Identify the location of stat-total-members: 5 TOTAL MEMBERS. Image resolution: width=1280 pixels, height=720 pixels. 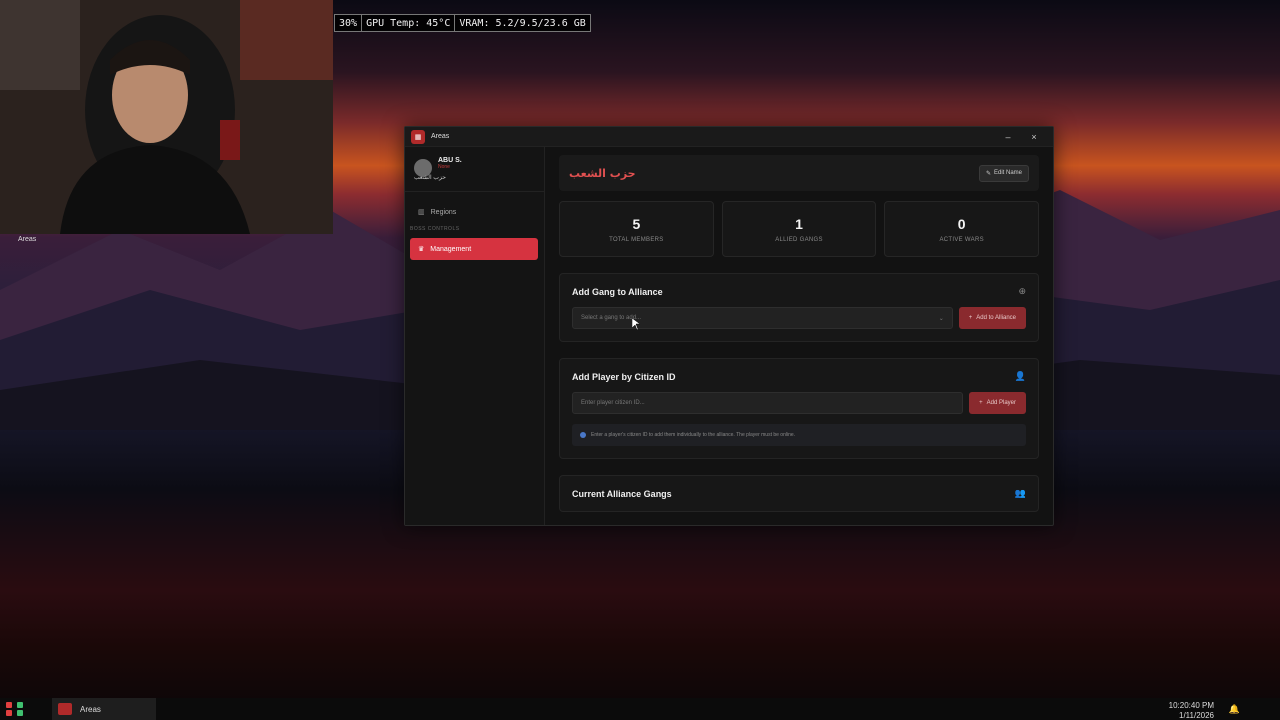
(636, 229).